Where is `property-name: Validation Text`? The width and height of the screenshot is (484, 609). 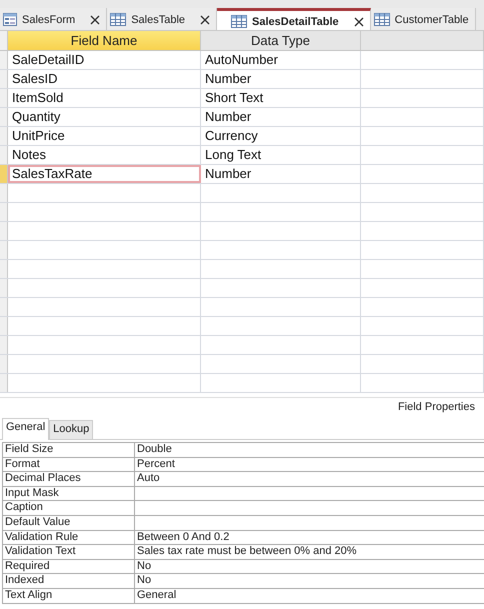 property-name: Validation Text is located at coordinates (69, 552).